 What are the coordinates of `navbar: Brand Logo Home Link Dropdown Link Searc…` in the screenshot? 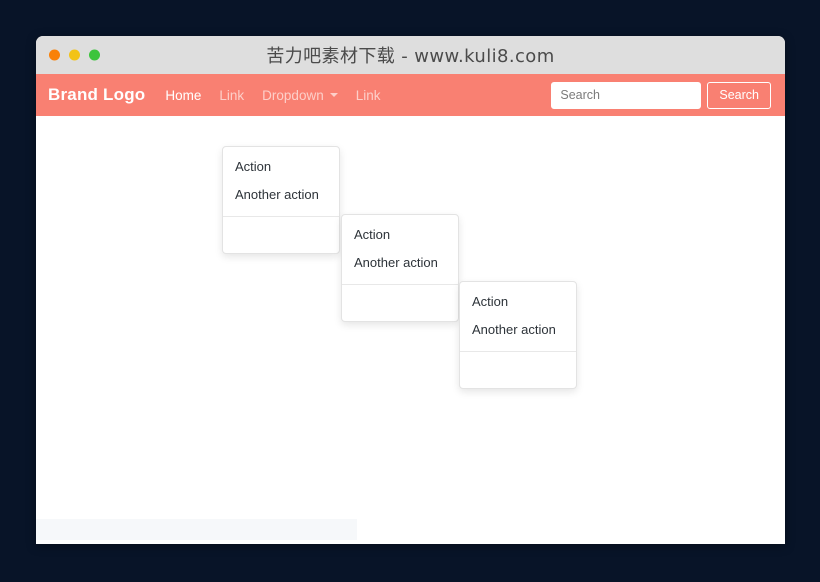 It's located at (410, 95).